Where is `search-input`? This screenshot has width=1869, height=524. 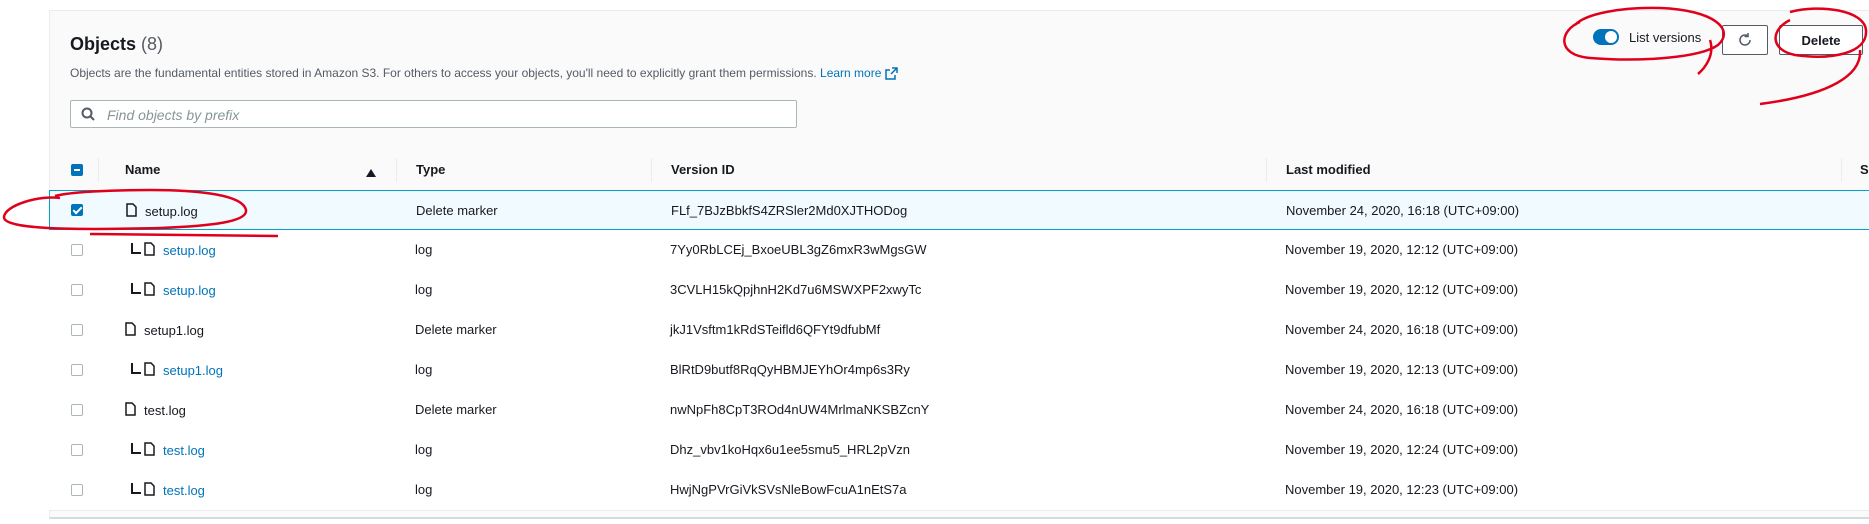 search-input is located at coordinates (447, 115).